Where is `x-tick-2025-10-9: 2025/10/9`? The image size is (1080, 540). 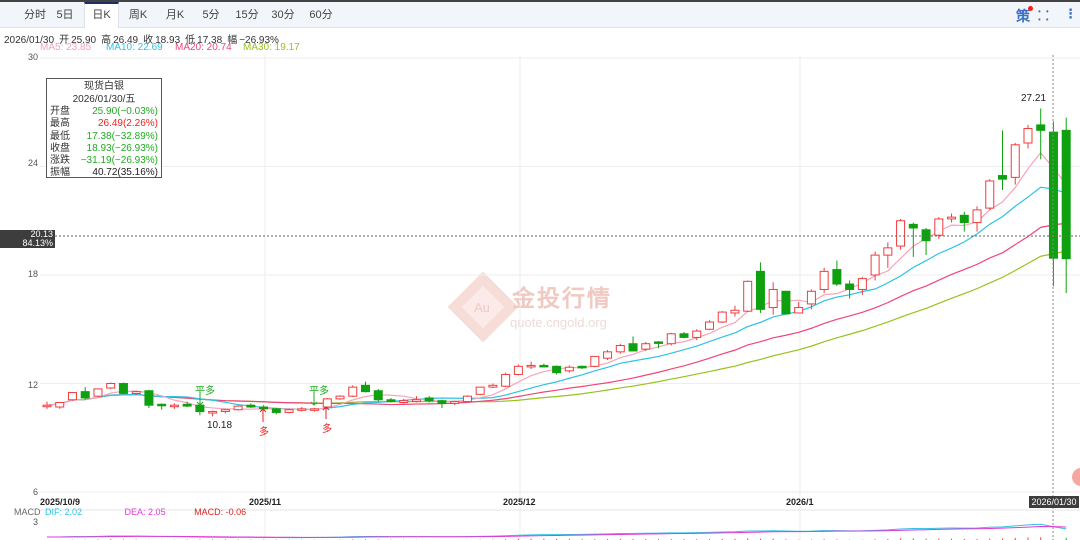
x-tick-2025-10-9: 2025/10/9 is located at coordinates (60, 502).